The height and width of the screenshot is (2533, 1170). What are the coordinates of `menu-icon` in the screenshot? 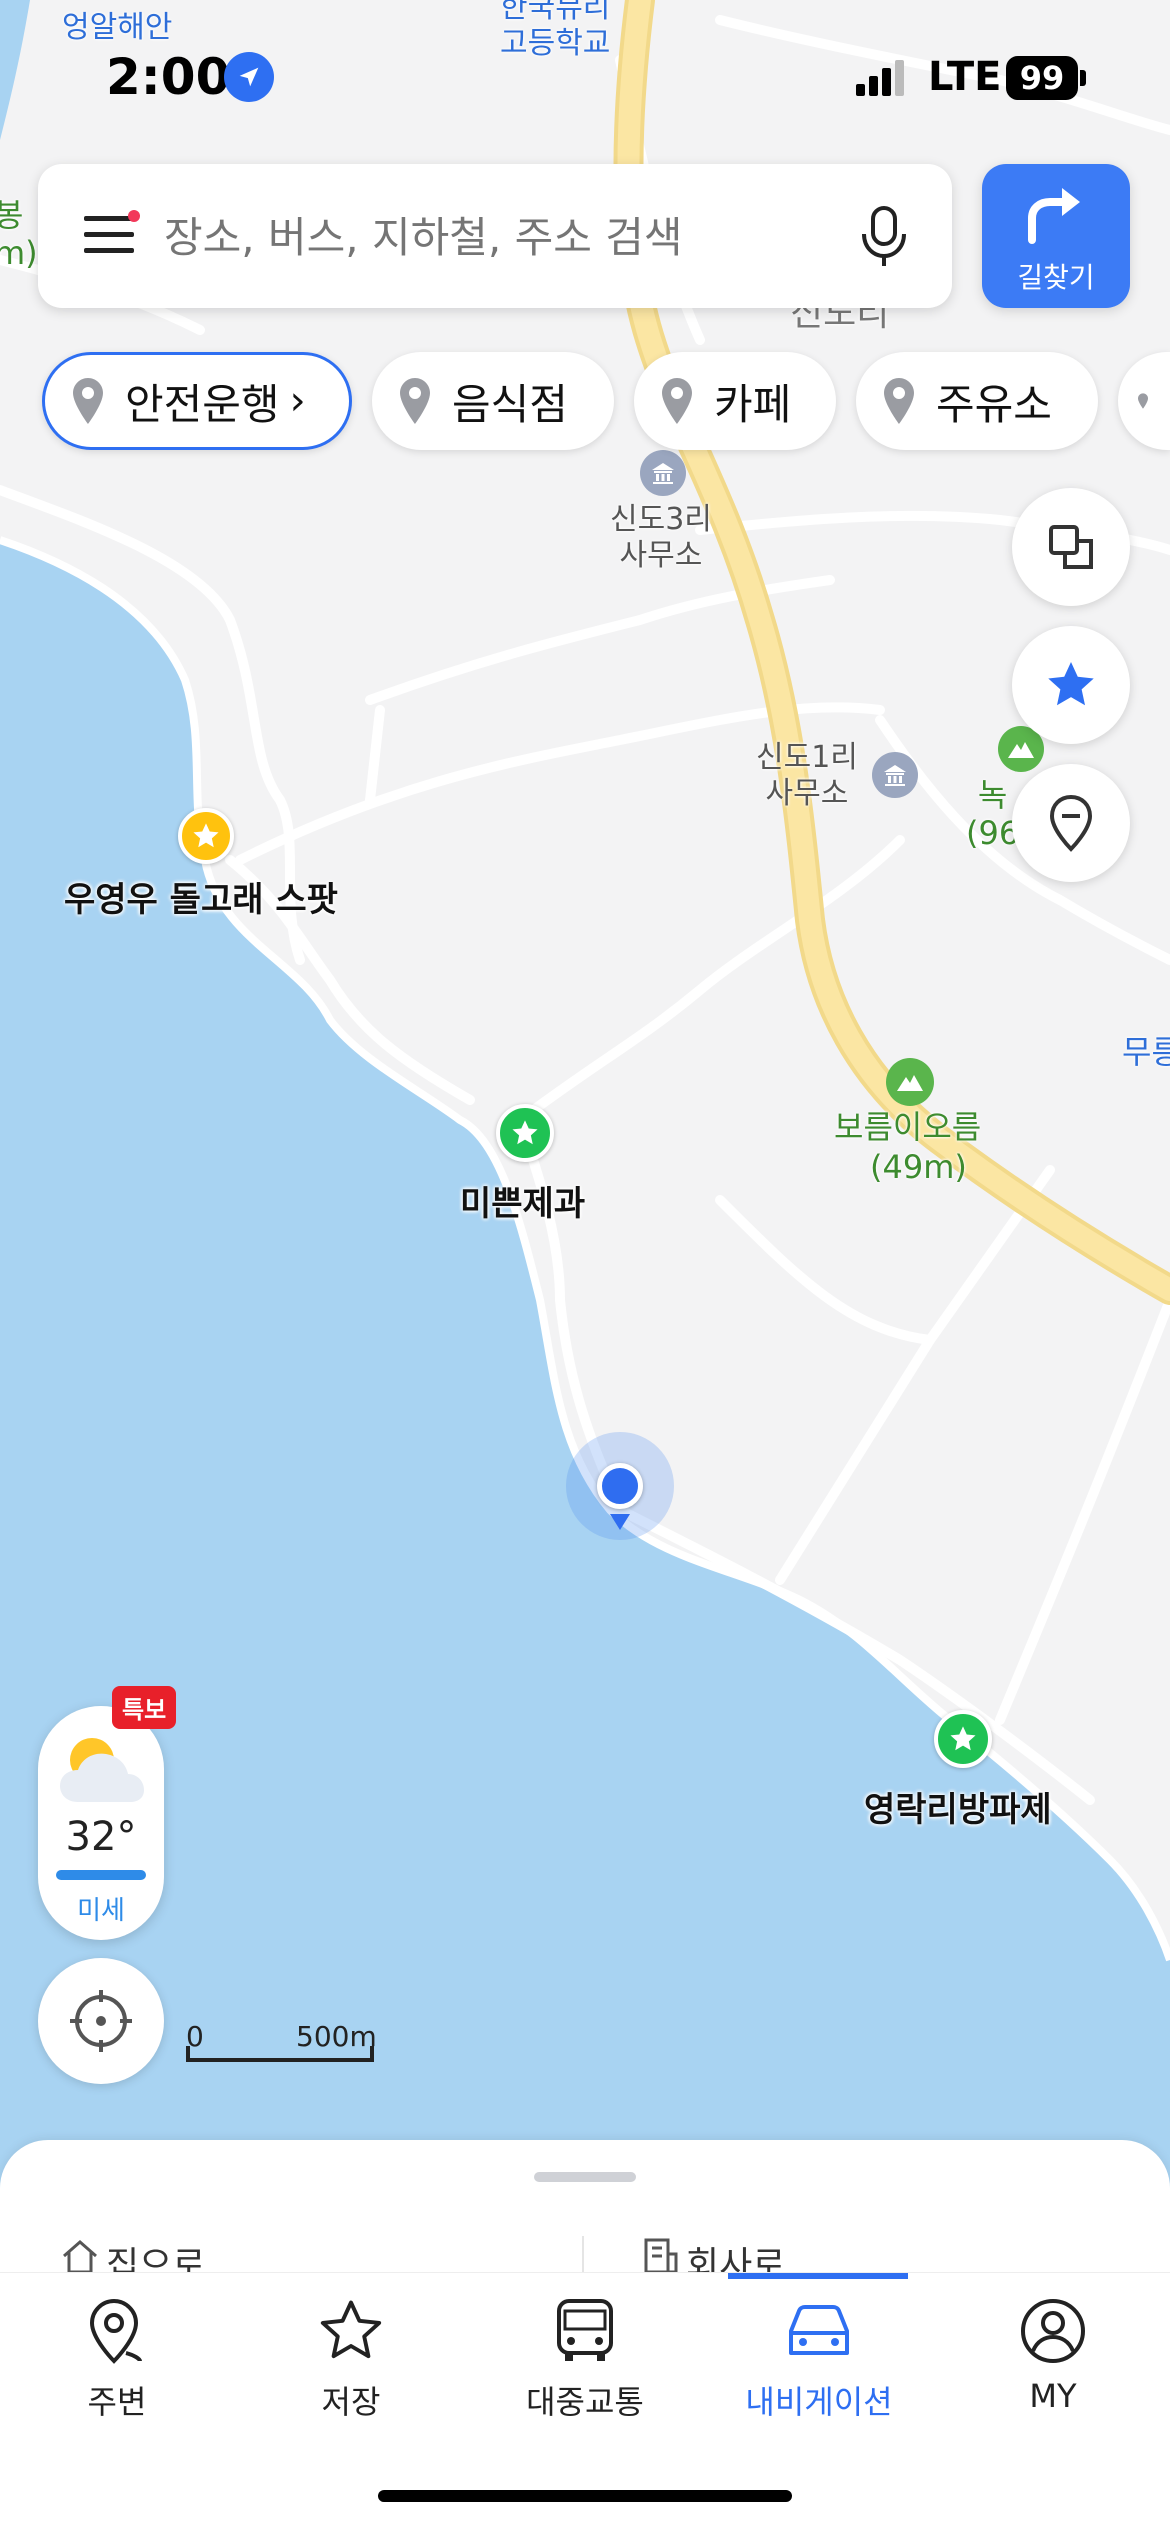 It's located at (112, 235).